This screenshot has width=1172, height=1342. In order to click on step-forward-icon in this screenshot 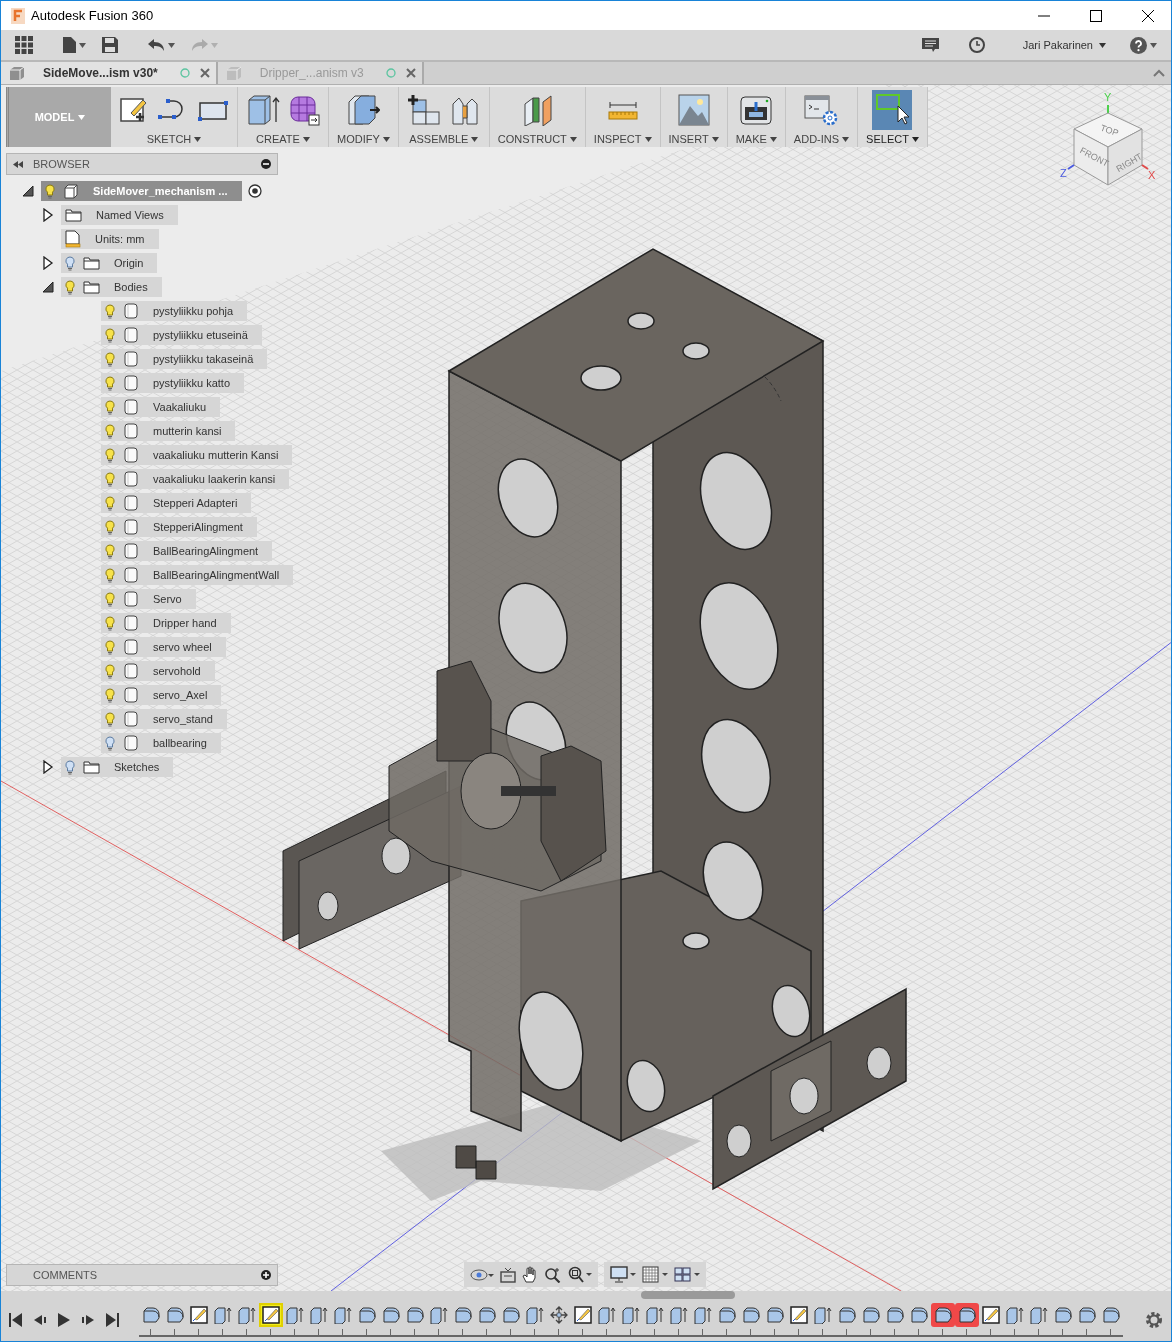, I will do `click(88, 1320)`.